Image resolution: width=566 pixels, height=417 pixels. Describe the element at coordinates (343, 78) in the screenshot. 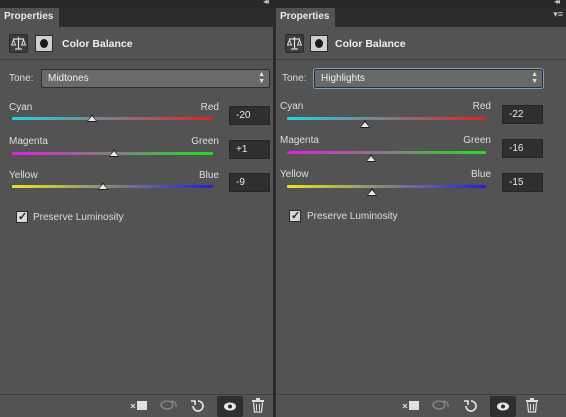

I see `tone-select-value: Highlights` at that location.